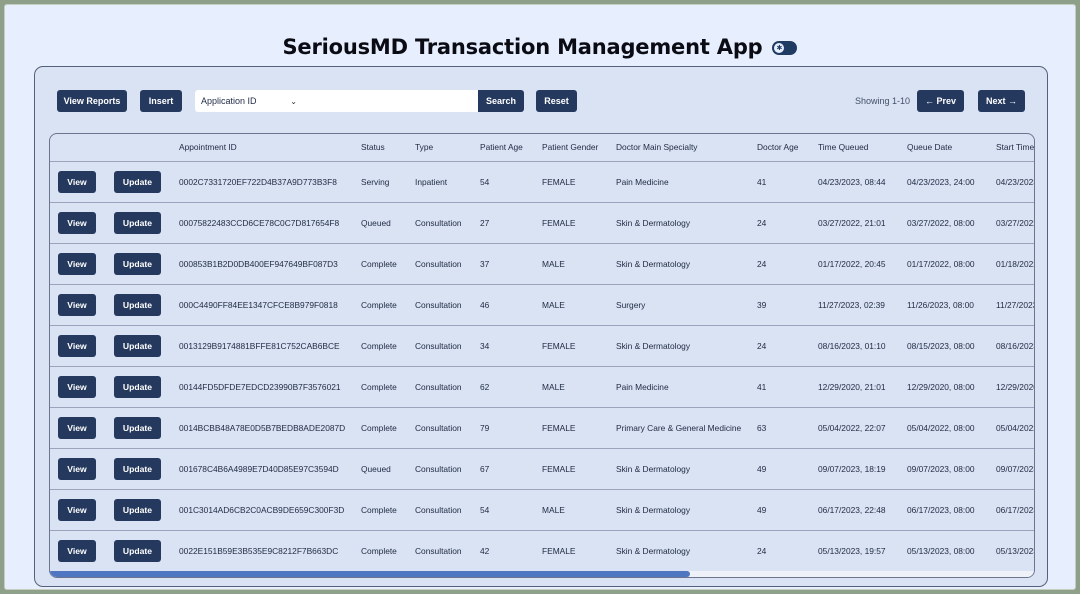 The image size is (1080, 594). Describe the element at coordinates (1015, 469) in the screenshot. I see `start-time-cell: 09/07/2023` at that location.